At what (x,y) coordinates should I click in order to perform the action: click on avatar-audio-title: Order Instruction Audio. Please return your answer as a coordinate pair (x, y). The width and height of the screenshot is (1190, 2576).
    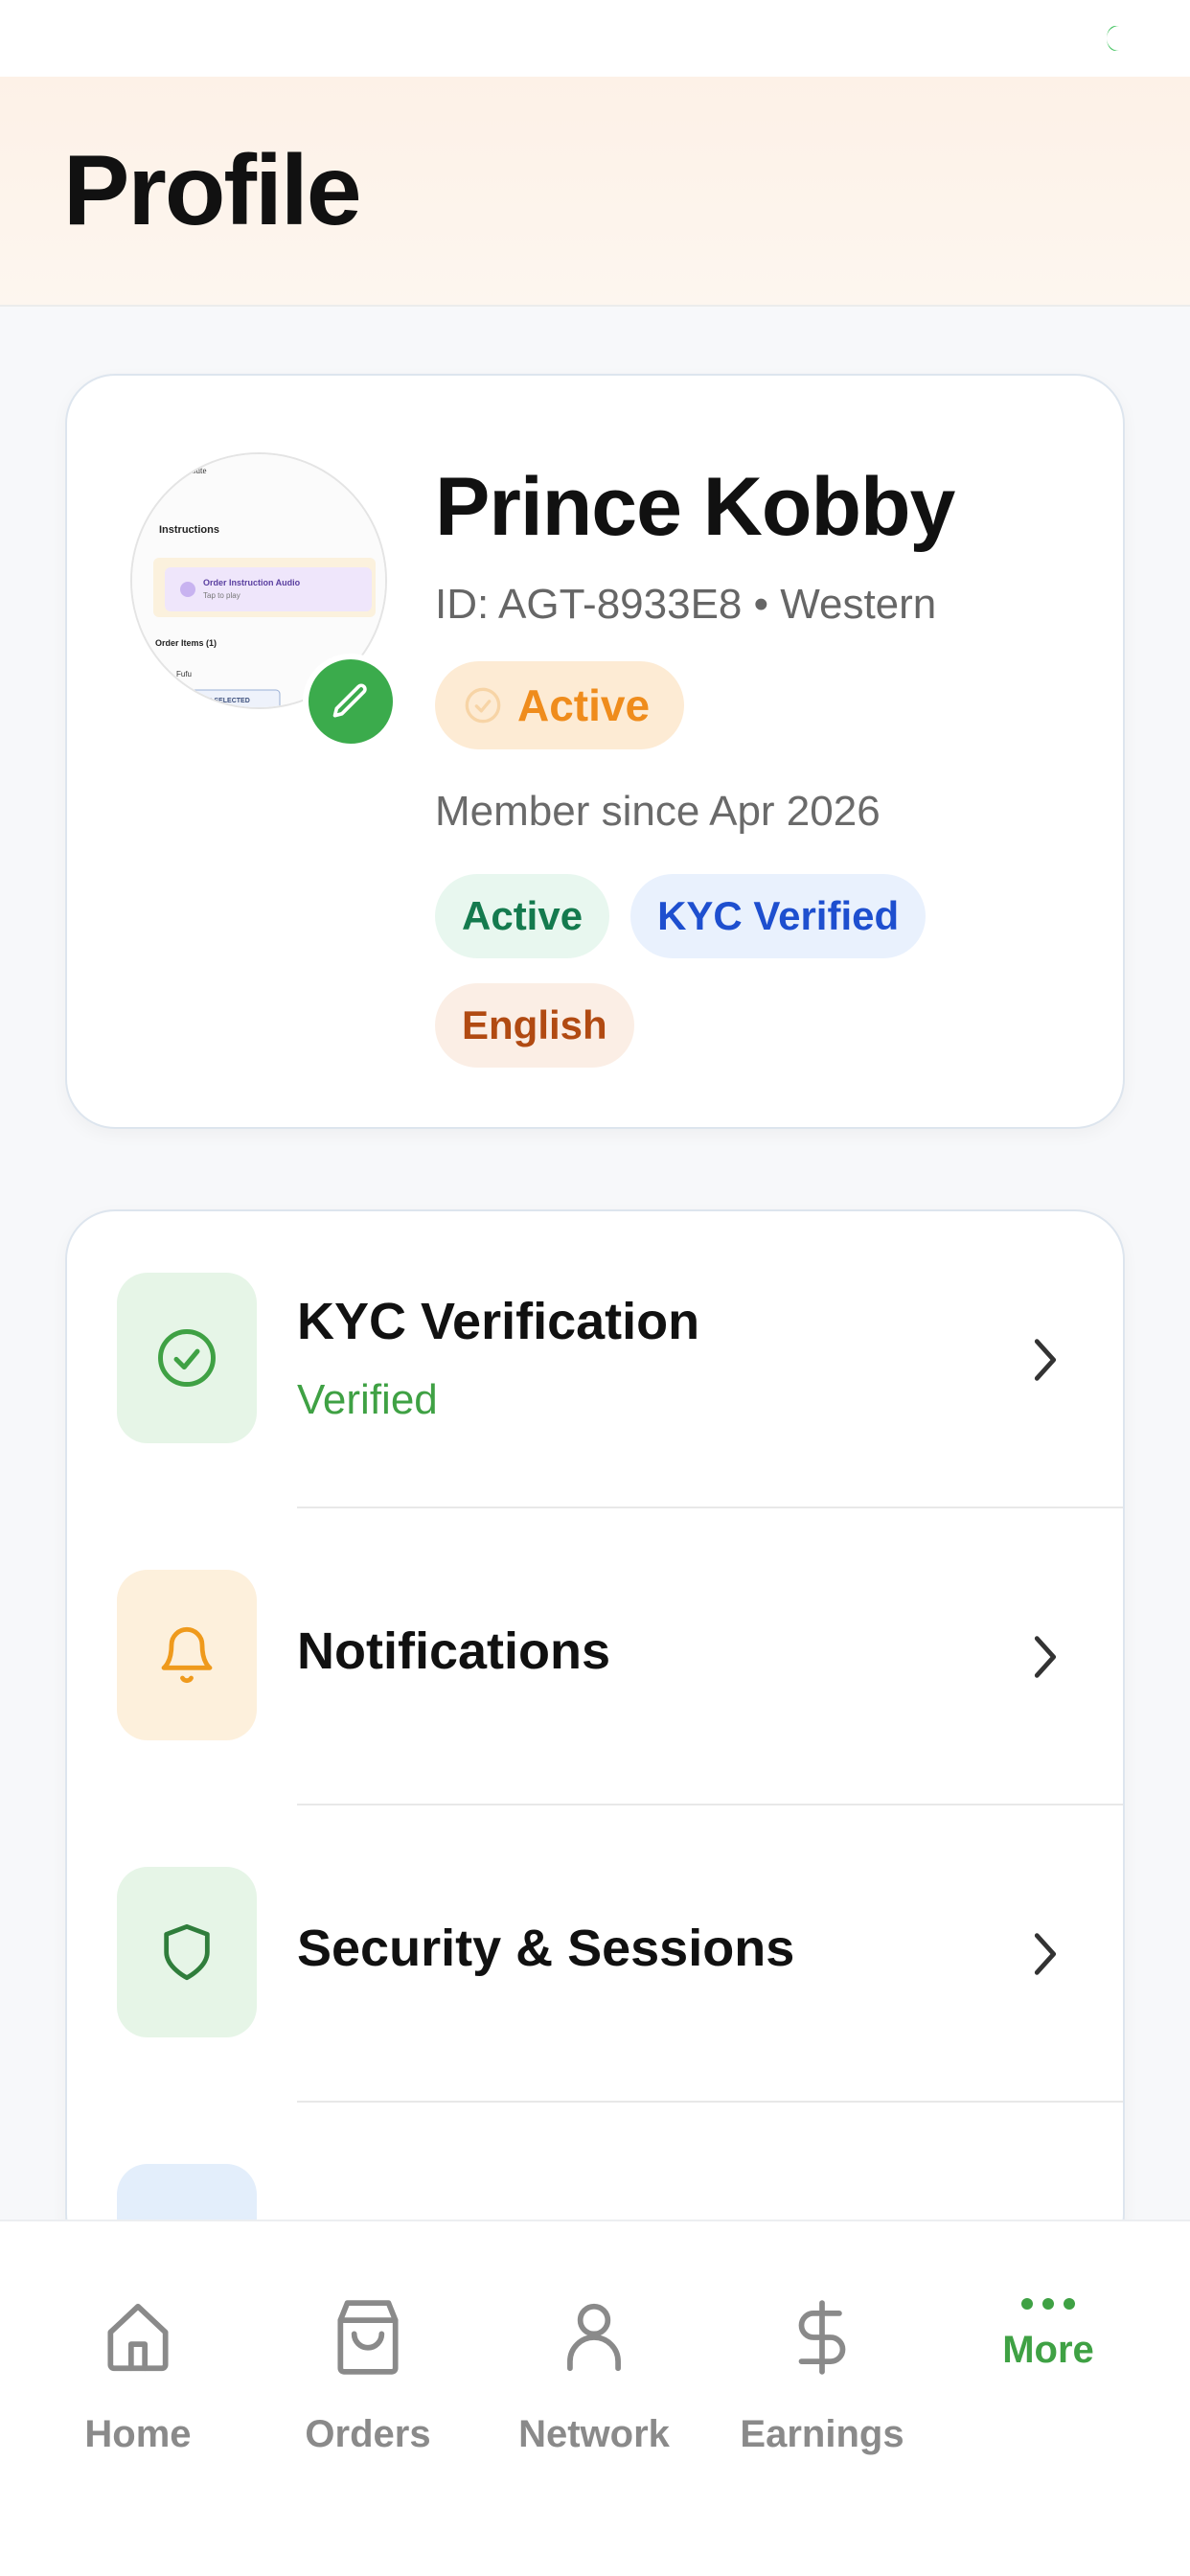
    Looking at the image, I should click on (252, 582).